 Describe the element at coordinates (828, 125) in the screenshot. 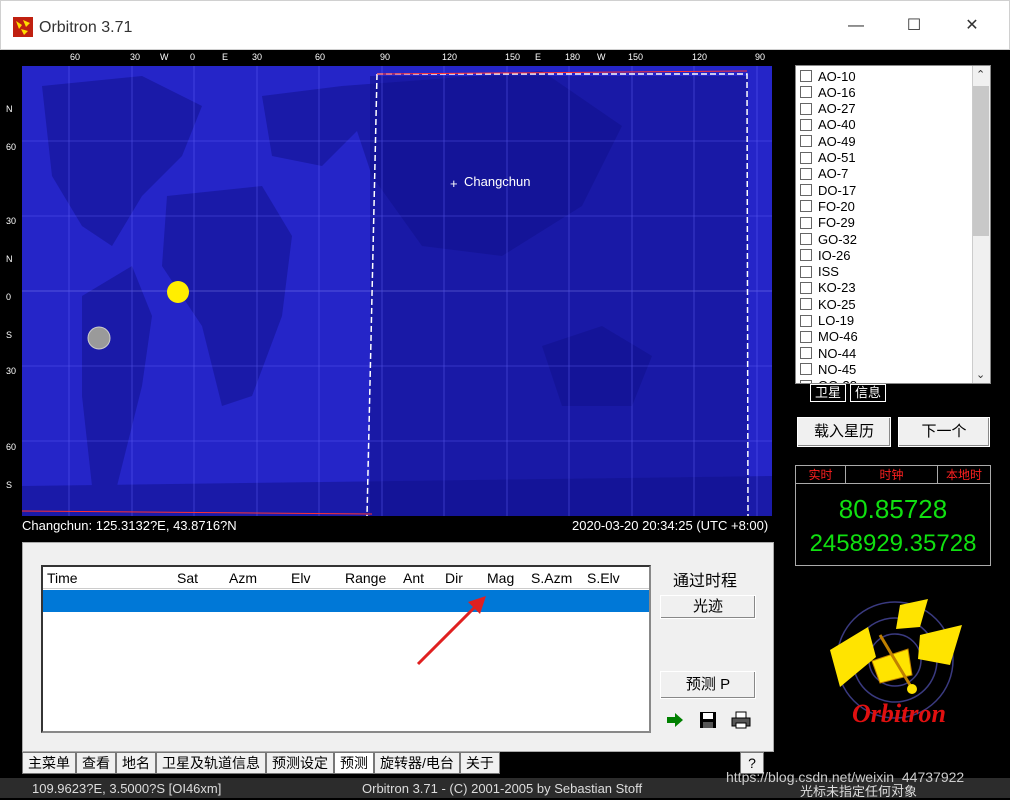

I see `satellite-list-item: AO-40` at that location.